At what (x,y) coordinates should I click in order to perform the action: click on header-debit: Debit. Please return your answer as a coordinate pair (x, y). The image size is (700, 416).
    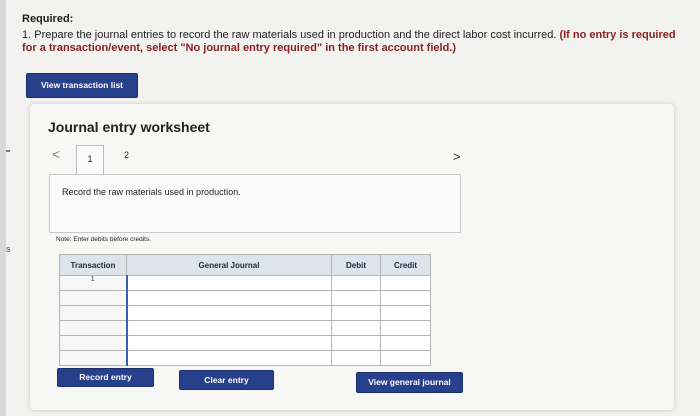
    Looking at the image, I should click on (356, 265).